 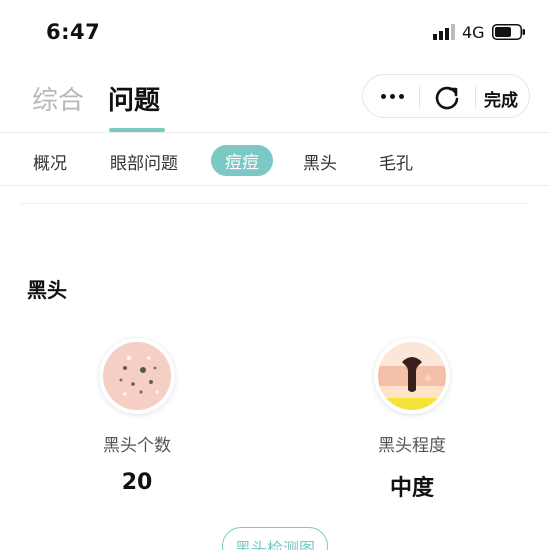 I want to click on done-button: 完成, so click(x=501, y=98).